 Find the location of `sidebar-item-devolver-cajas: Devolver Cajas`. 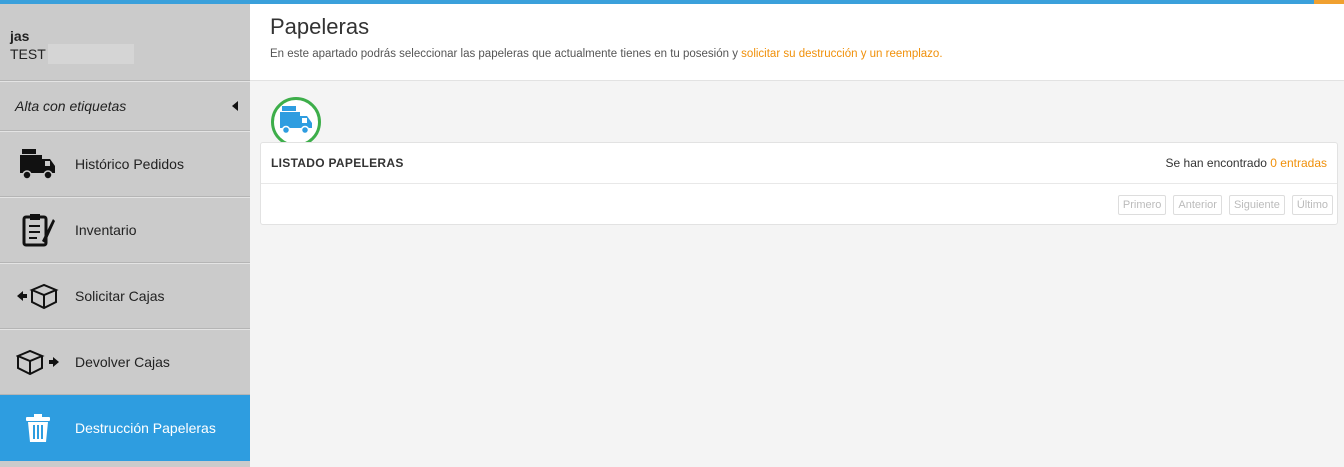

sidebar-item-devolver-cajas: Devolver Cajas is located at coordinates (125, 362).